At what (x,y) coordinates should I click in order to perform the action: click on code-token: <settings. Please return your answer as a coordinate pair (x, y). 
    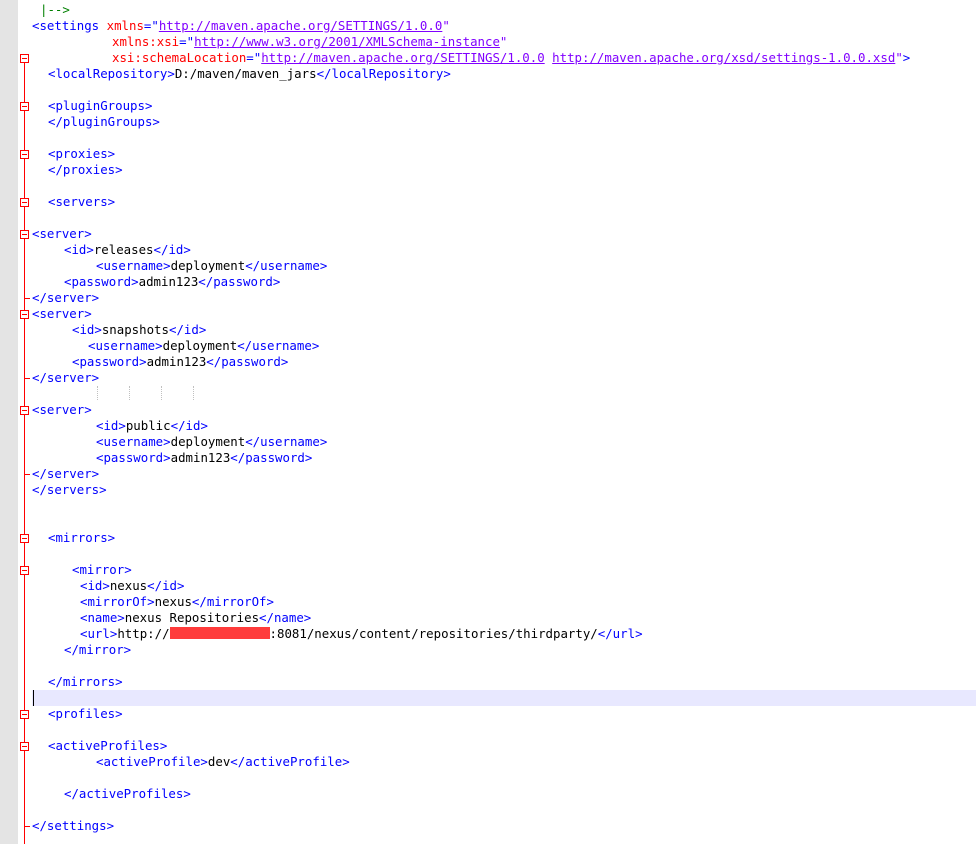
    Looking at the image, I should click on (69, 25).